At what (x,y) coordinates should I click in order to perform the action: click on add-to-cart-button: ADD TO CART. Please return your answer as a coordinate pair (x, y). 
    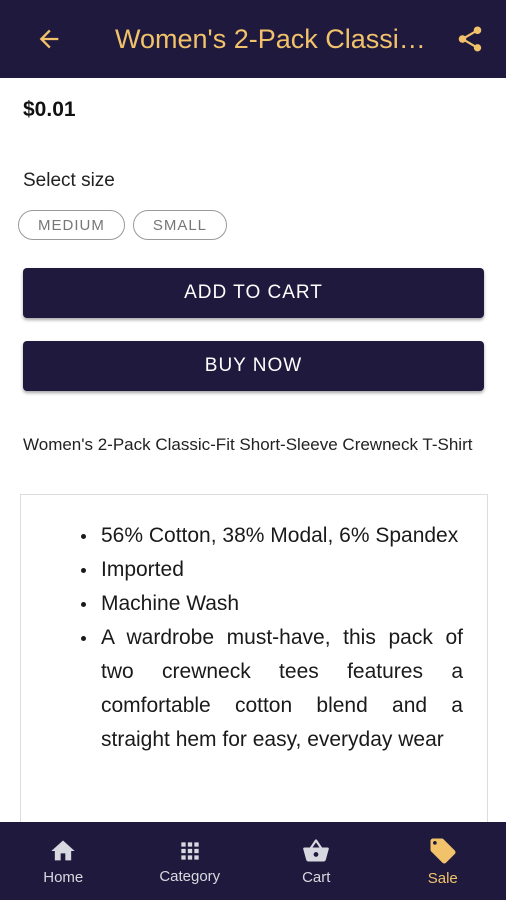
    Looking at the image, I should click on (253, 293).